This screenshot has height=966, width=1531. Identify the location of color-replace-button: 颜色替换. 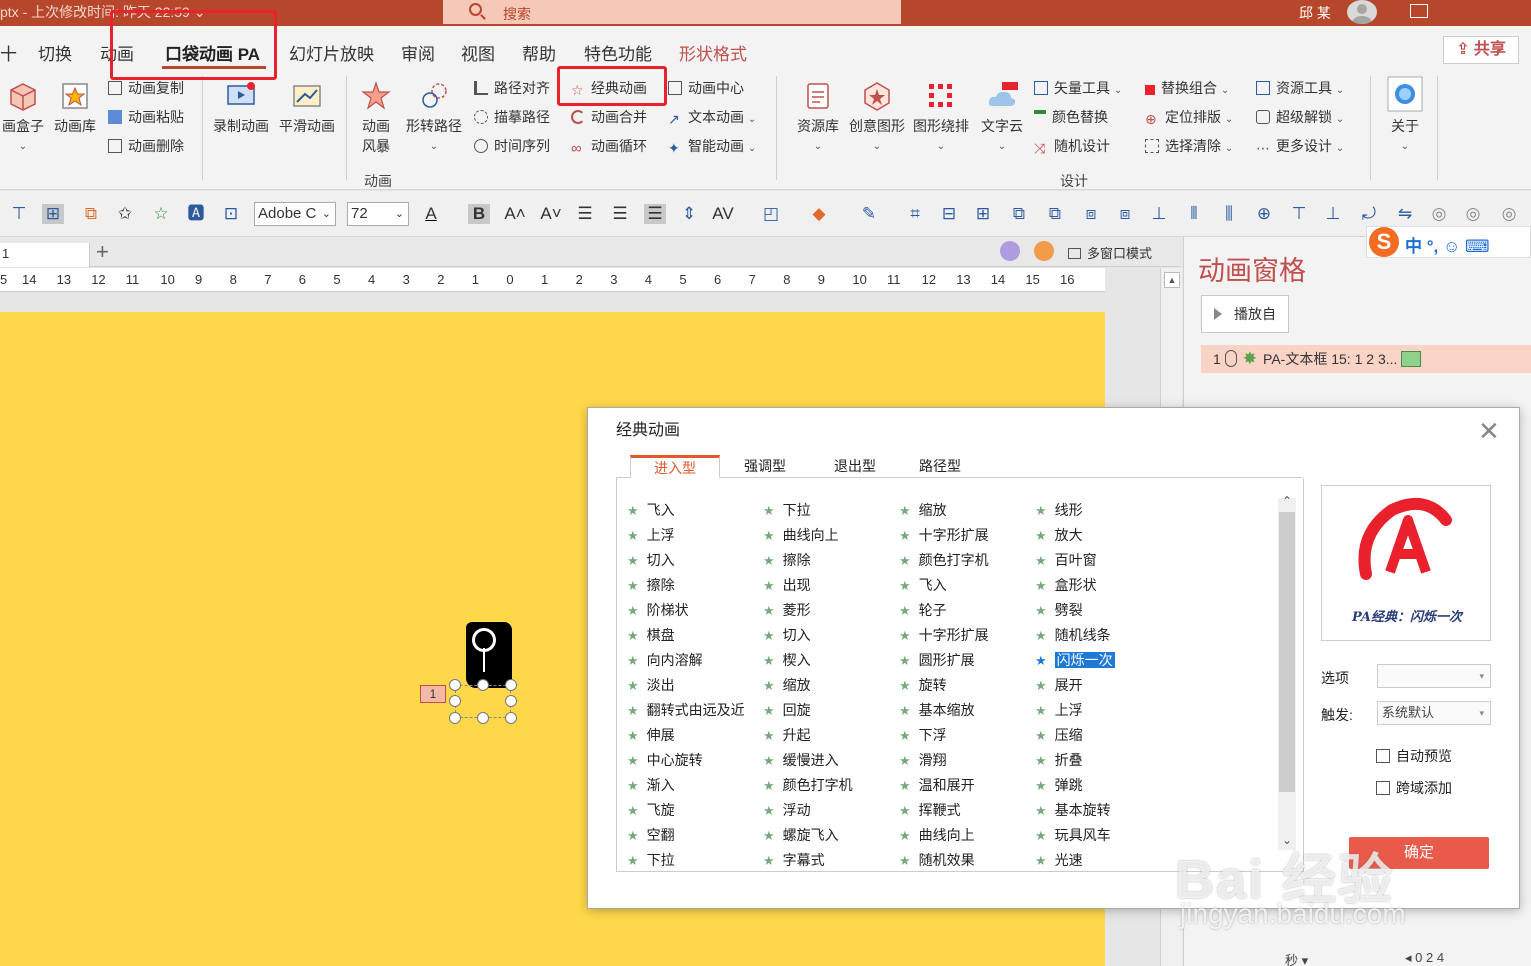
(1071, 117).